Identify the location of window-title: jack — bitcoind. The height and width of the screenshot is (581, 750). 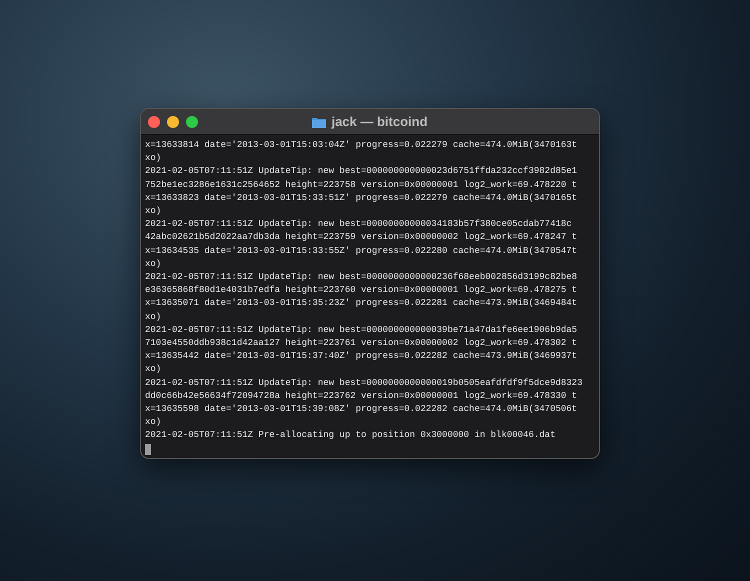
(379, 121).